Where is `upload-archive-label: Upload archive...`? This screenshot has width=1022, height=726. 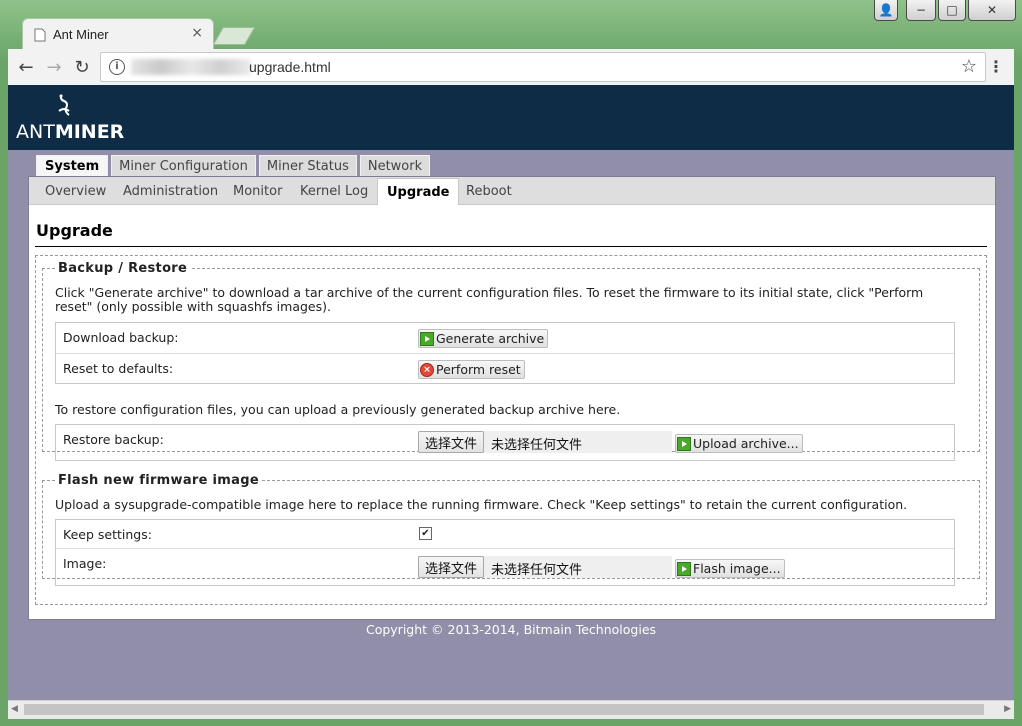 upload-archive-label: Upload archive... is located at coordinates (746, 443).